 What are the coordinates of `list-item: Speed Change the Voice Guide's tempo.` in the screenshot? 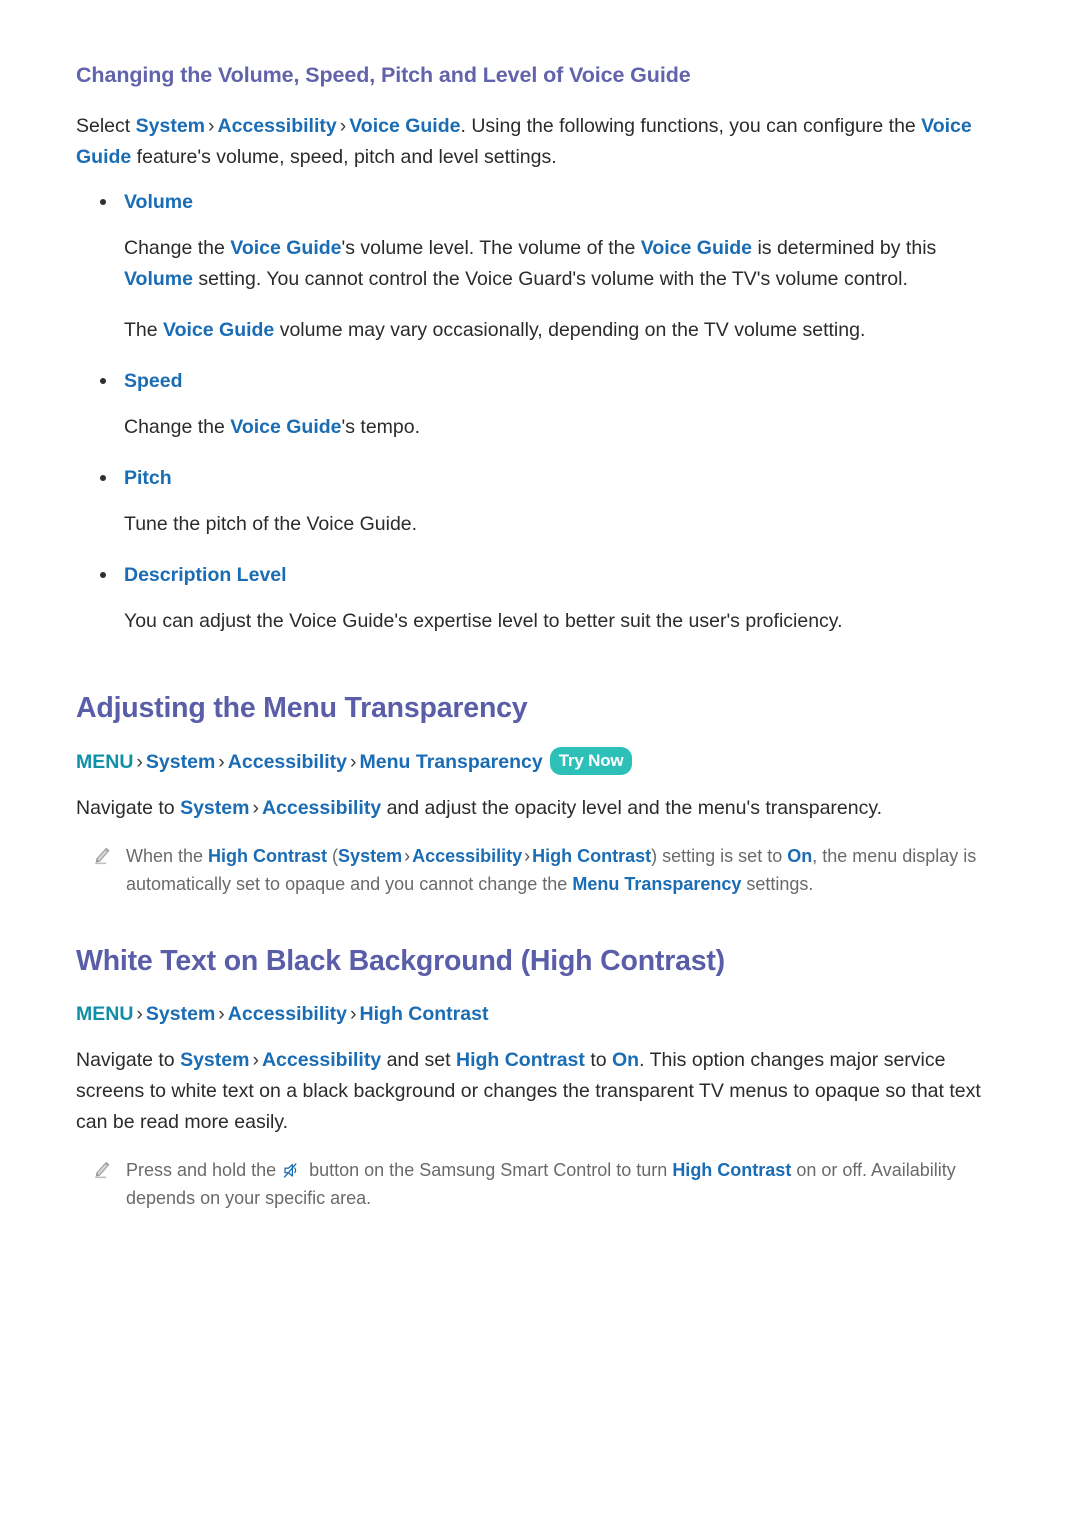 It's located at (547, 404).